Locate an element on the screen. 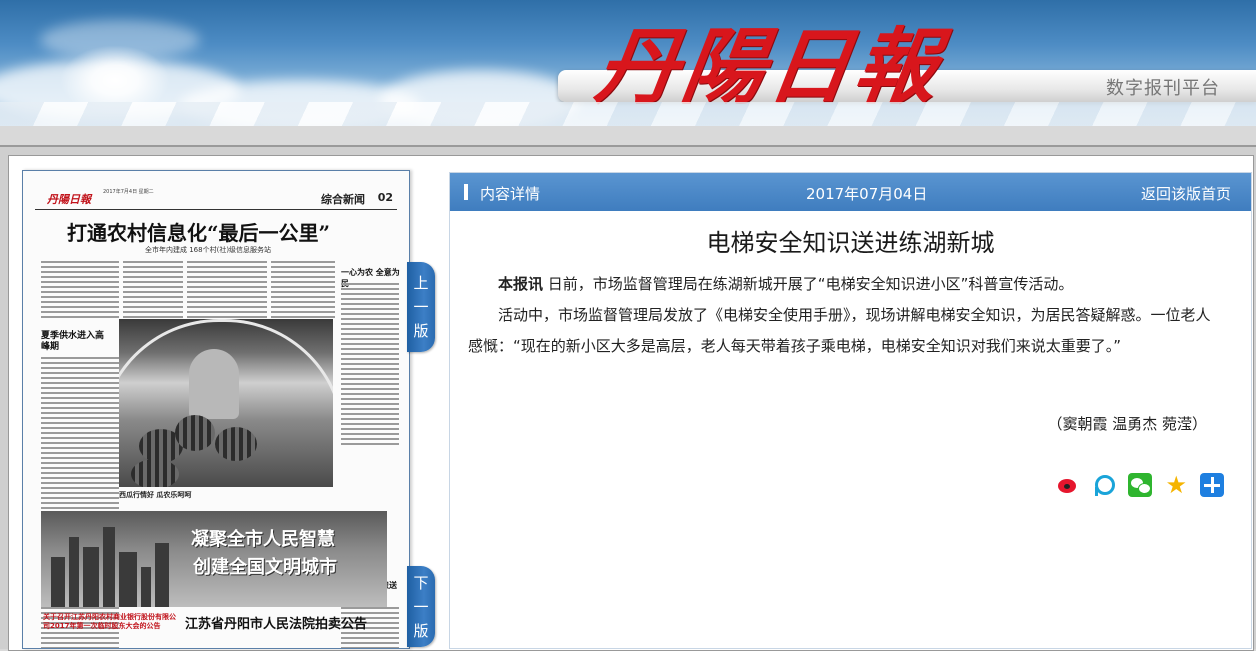 The height and width of the screenshot is (651, 1256). next-page-tab: 下 一 版 is located at coordinates (421, 606).